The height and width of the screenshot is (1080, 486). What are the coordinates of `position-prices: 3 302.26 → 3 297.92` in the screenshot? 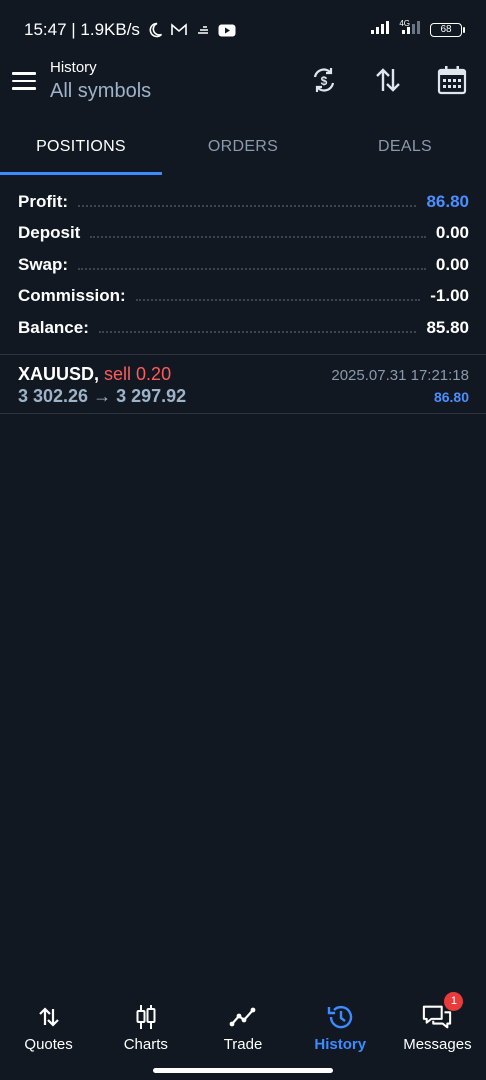 It's located at (102, 396).